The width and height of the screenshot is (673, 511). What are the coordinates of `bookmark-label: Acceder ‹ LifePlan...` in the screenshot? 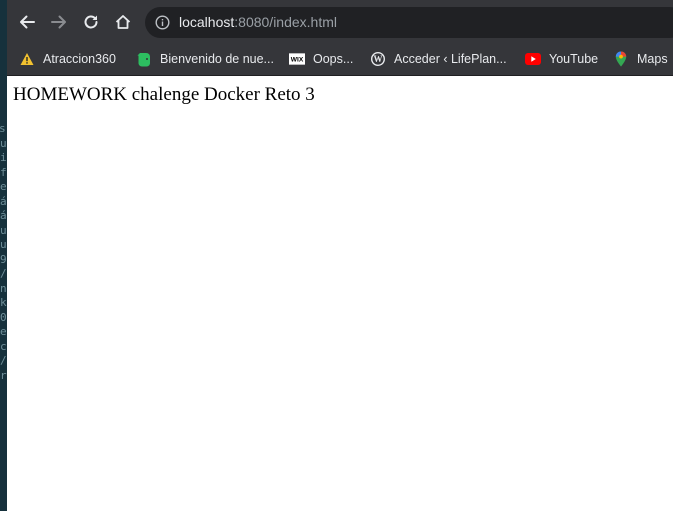 It's located at (450, 59).